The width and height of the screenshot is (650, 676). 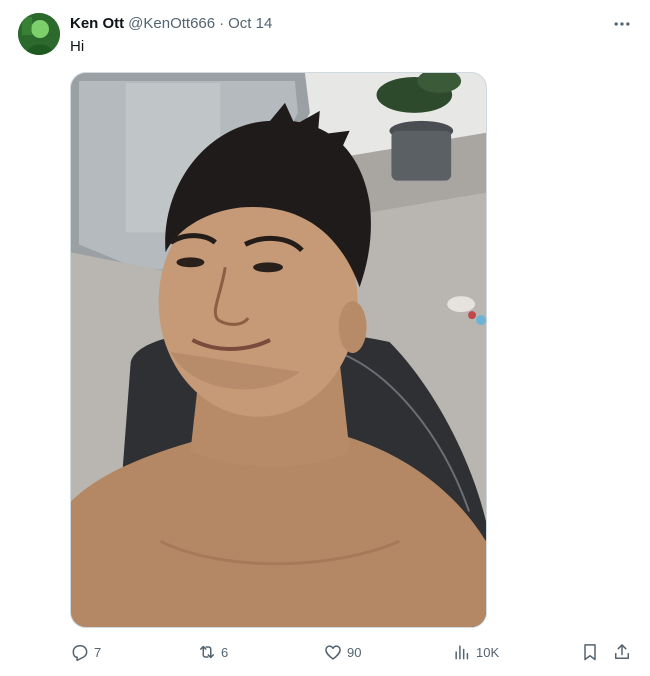 I want to click on share-button, so click(x=622, y=652).